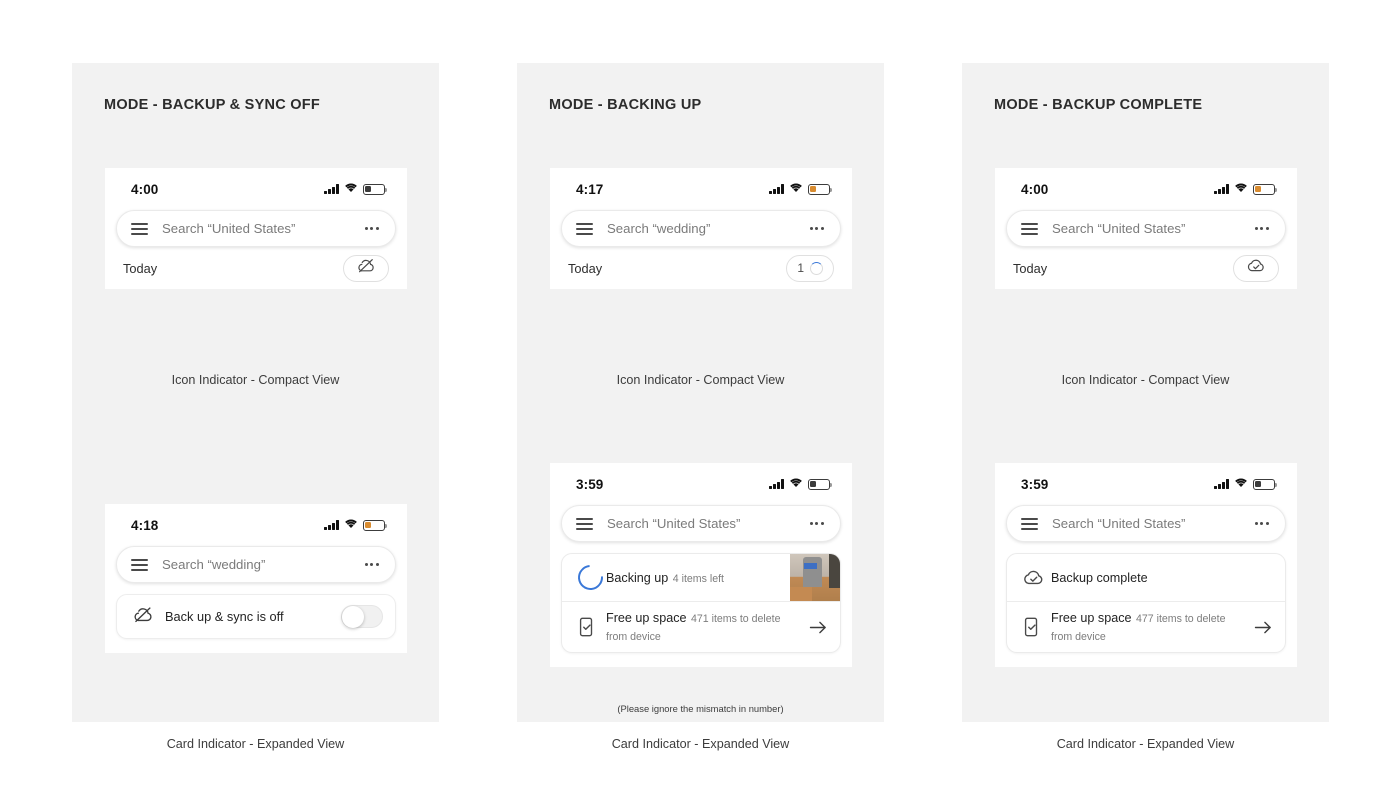 The height and width of the screenshot is (787, 1400). Describe the element at coordinates (701, 268) in the screenshot. I see `today-row: Today 1` at that location.